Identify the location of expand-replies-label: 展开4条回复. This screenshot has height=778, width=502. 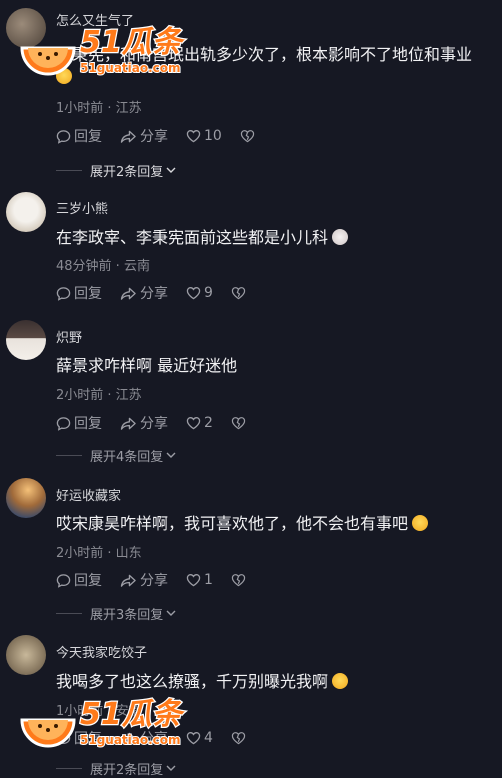
(127, 457).